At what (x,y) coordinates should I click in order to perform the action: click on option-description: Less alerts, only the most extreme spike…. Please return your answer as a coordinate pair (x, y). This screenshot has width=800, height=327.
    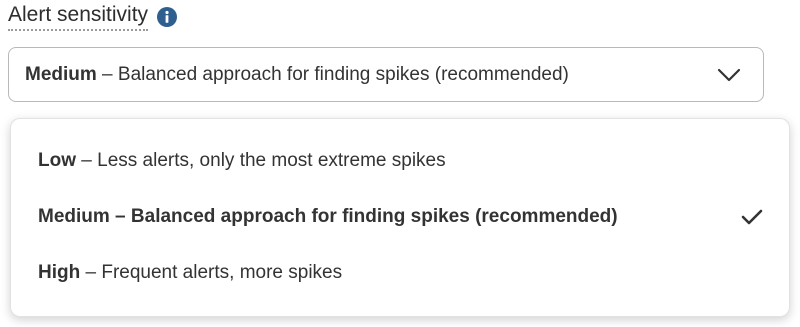
    Looking at the image, I should click on (271, 160).